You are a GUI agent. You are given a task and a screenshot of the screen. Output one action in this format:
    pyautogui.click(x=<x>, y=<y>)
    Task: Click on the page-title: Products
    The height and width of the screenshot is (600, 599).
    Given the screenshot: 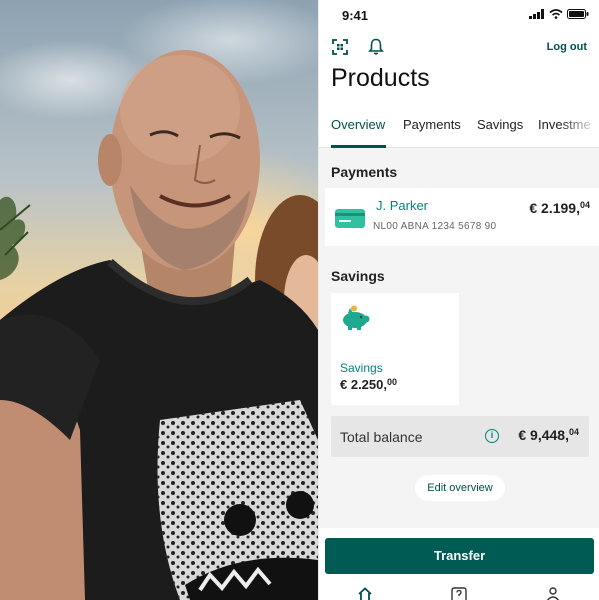 What is the action you would take?
    pyautogui.click(x=380, y=78)
    